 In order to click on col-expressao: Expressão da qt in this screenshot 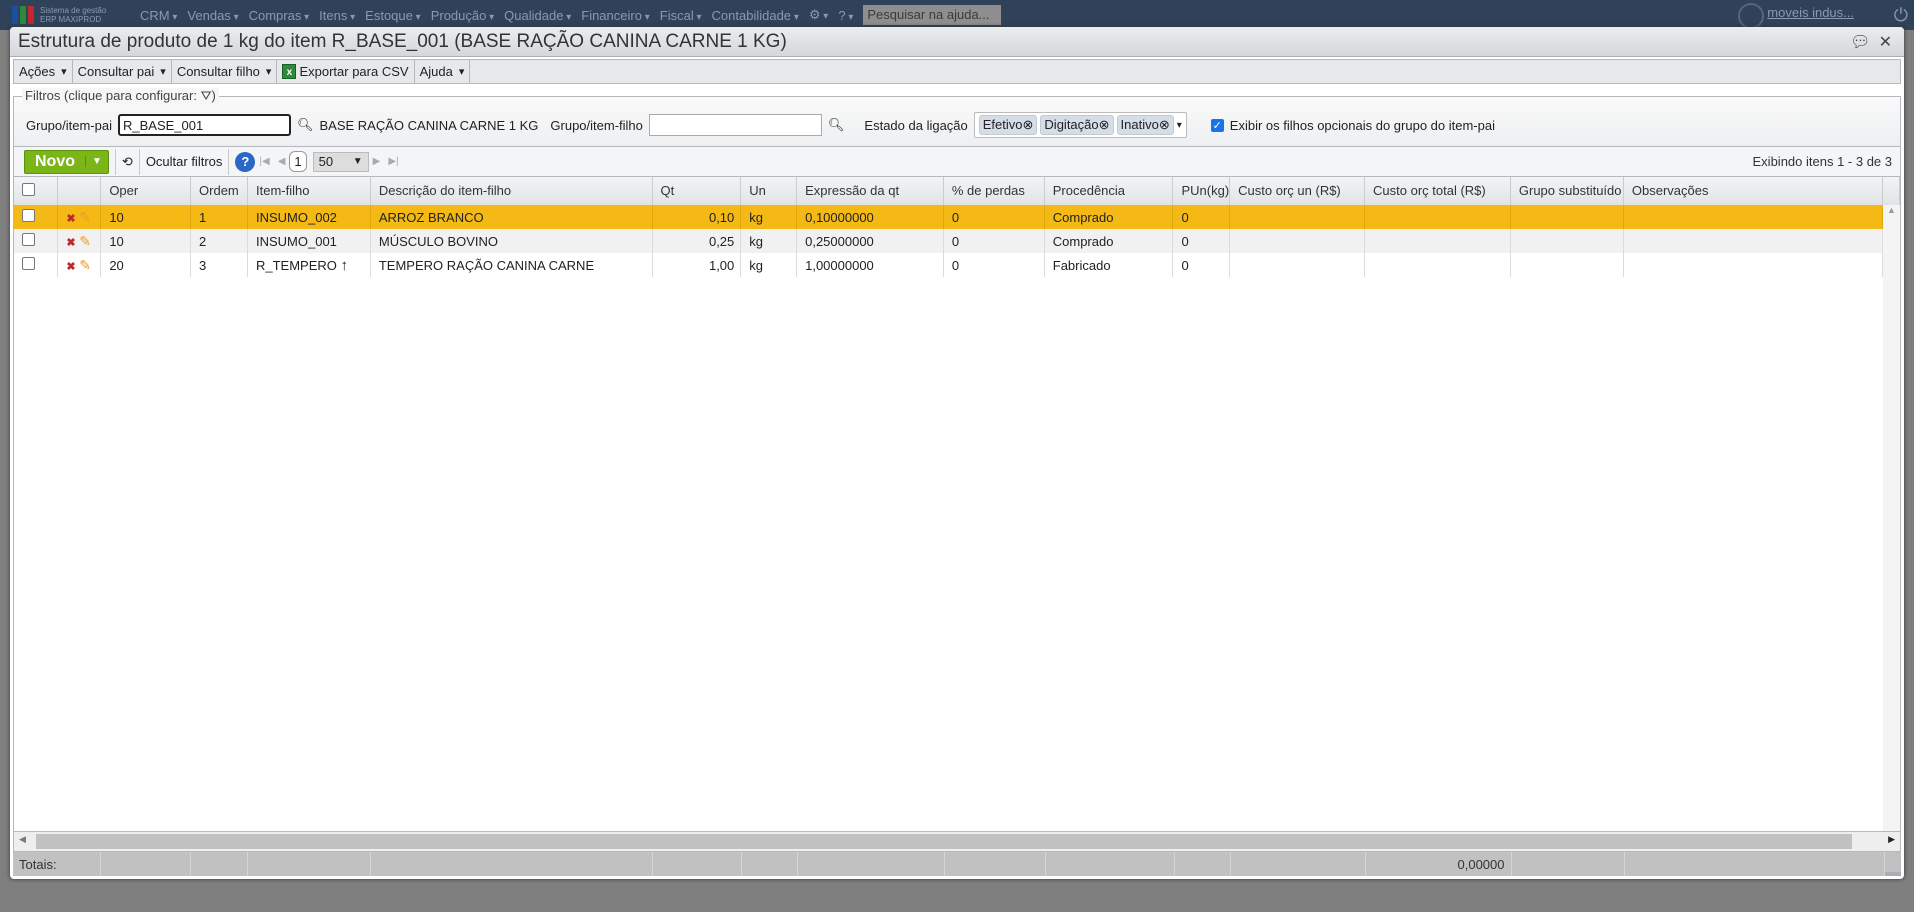, I will do `click(870, 191)`.